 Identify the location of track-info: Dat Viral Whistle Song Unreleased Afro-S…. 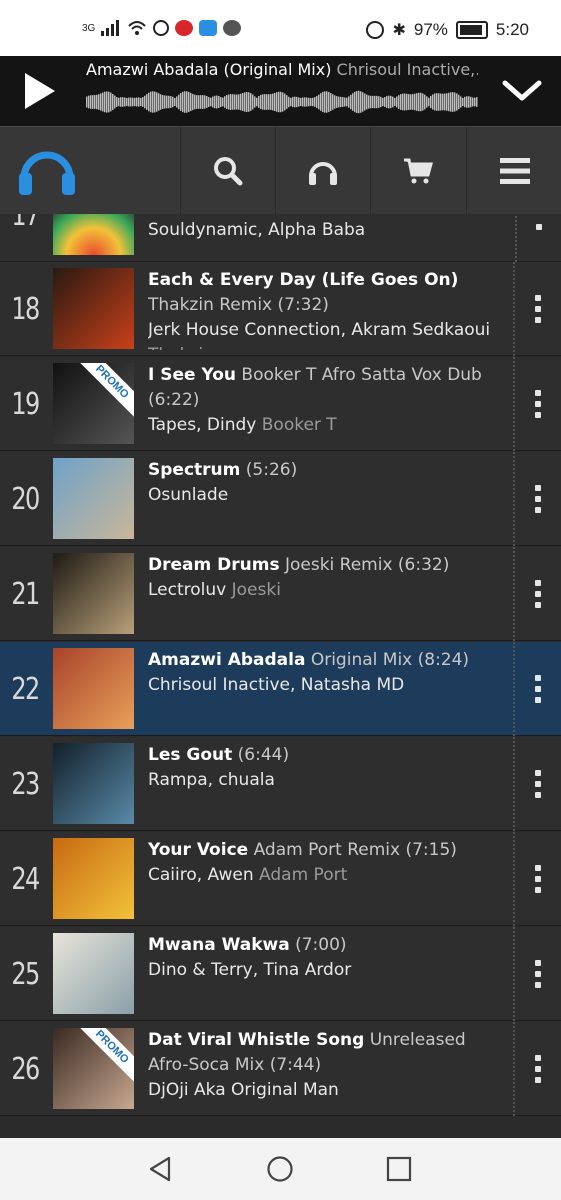
(327, 1069).